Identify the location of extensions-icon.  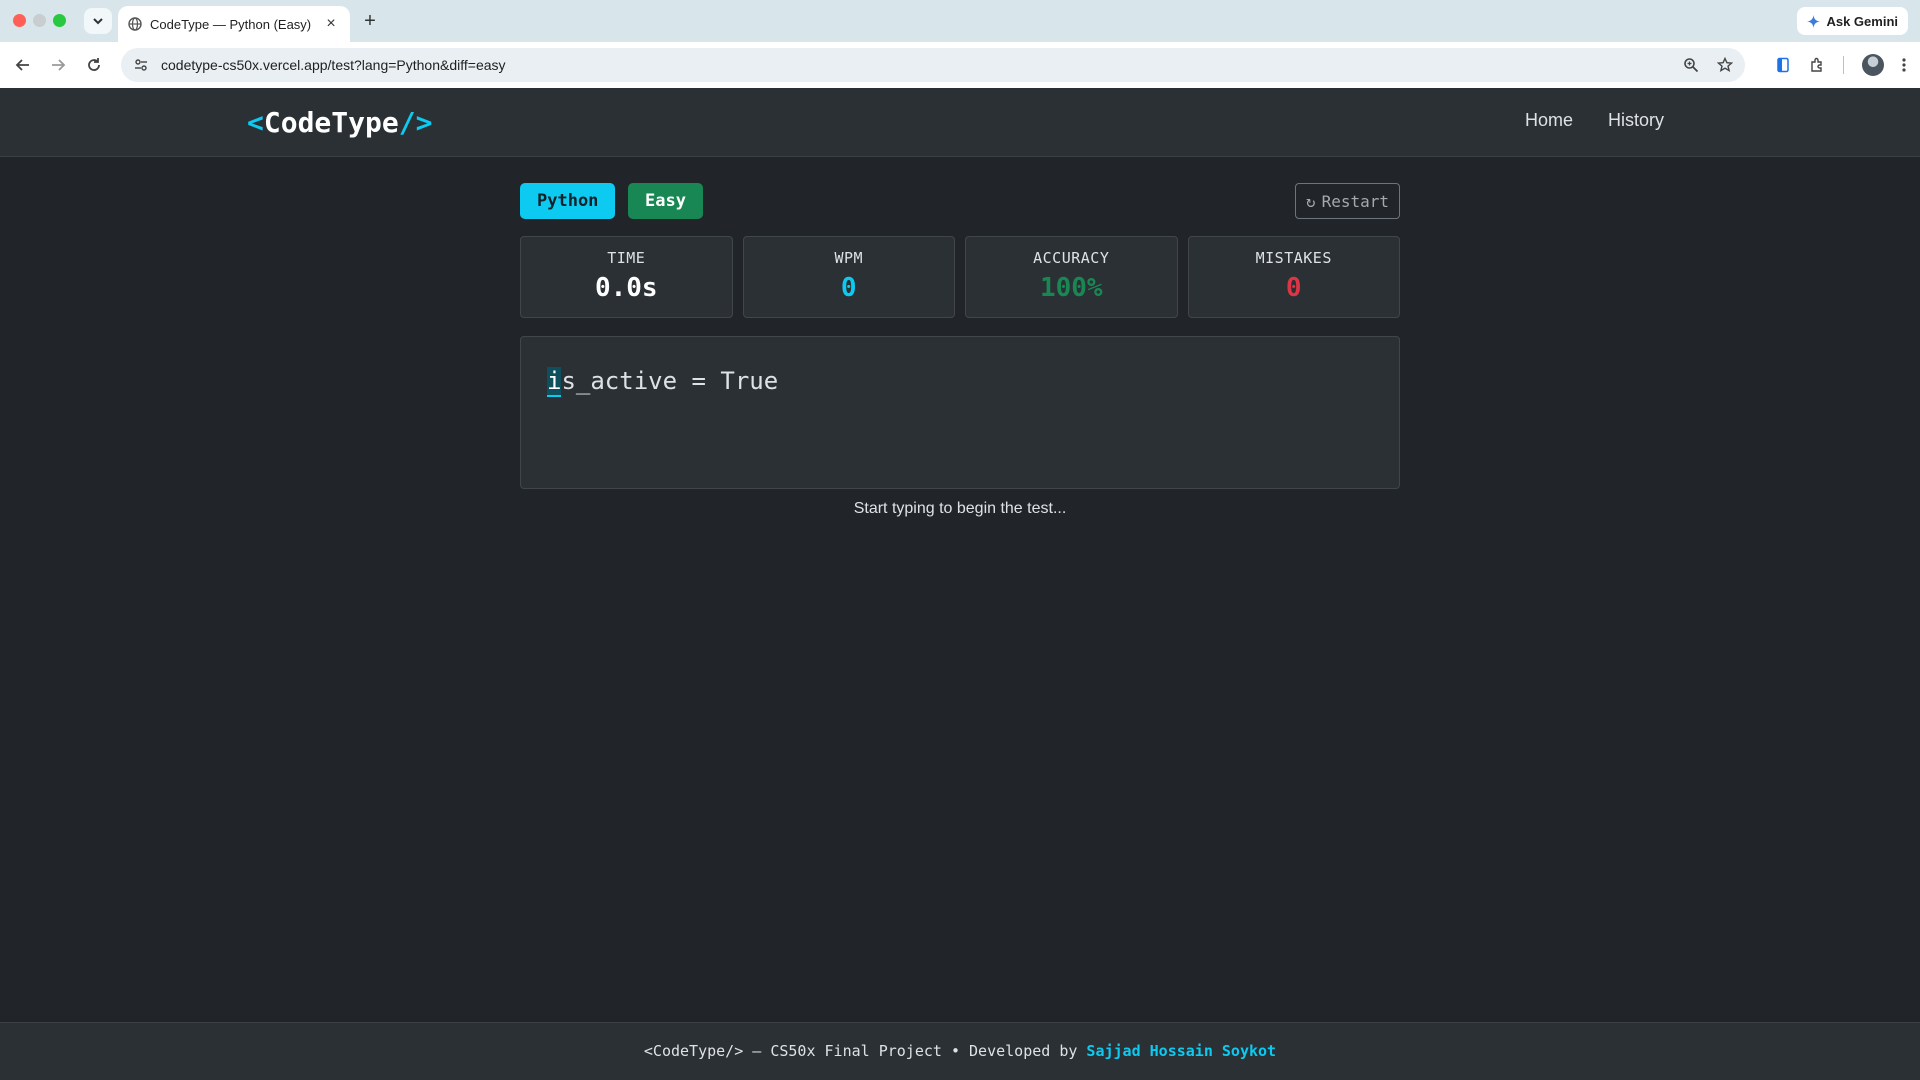
(1817, 65).